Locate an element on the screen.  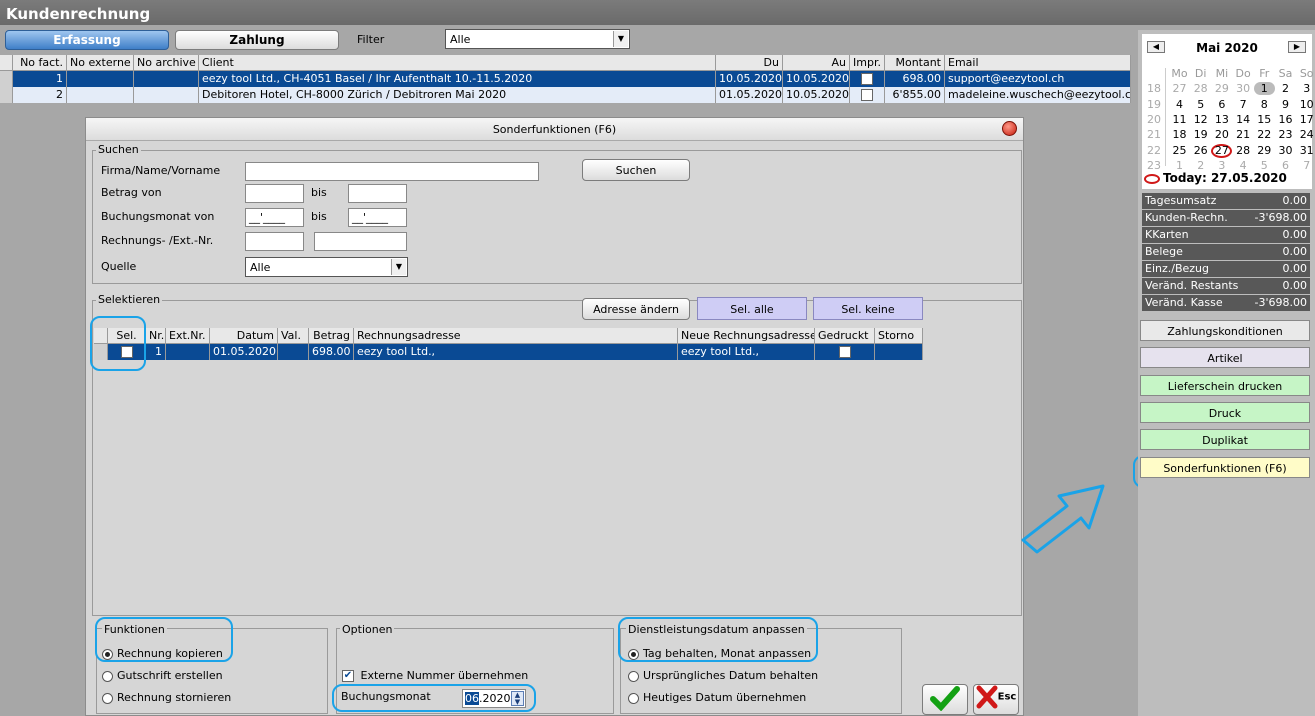
col-impr: Impr. is located at coordinates (867, 63).